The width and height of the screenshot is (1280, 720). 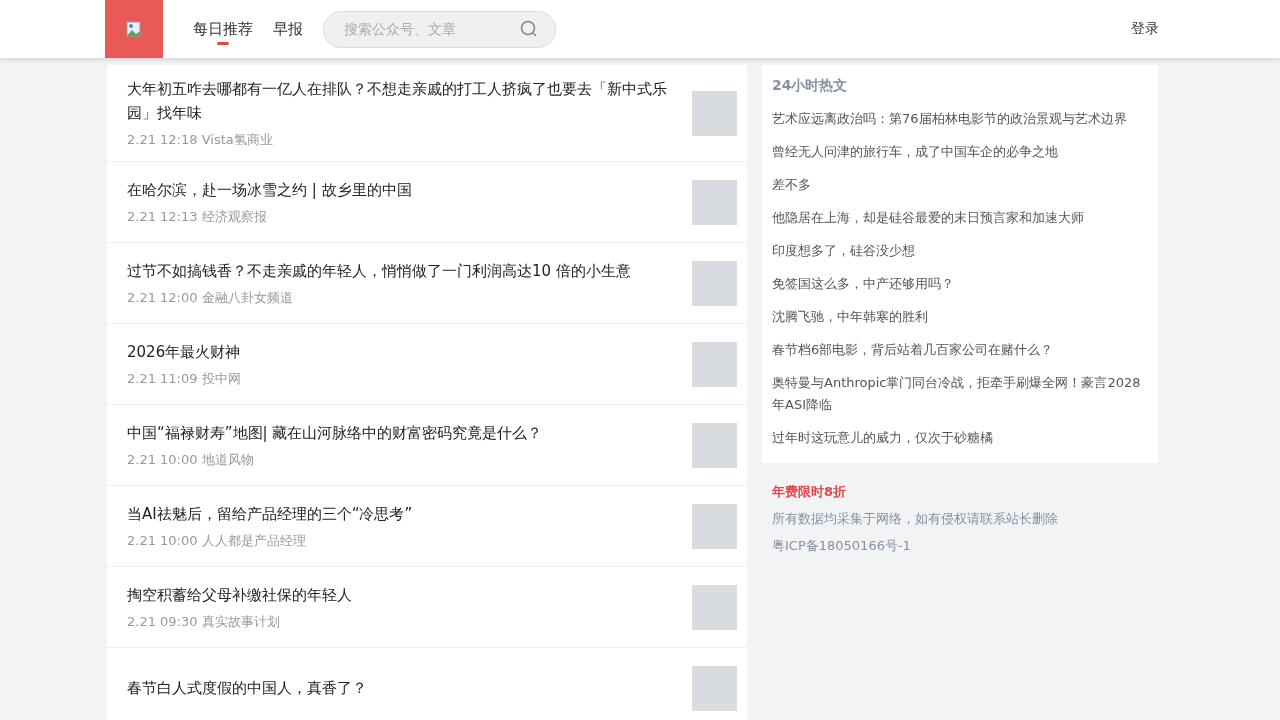 I want to click on nav-tab: 早报, so click(x=288, y=29).